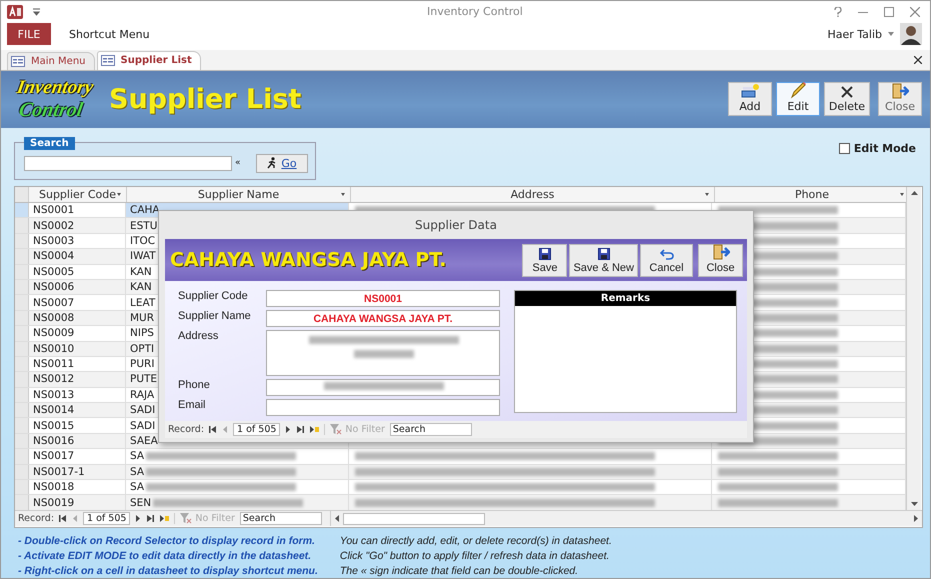 The width and height of the screenshot is (931, 579). Describe the element at coordinates (128, 163) in the screenshot. I see `search-field` at that location.